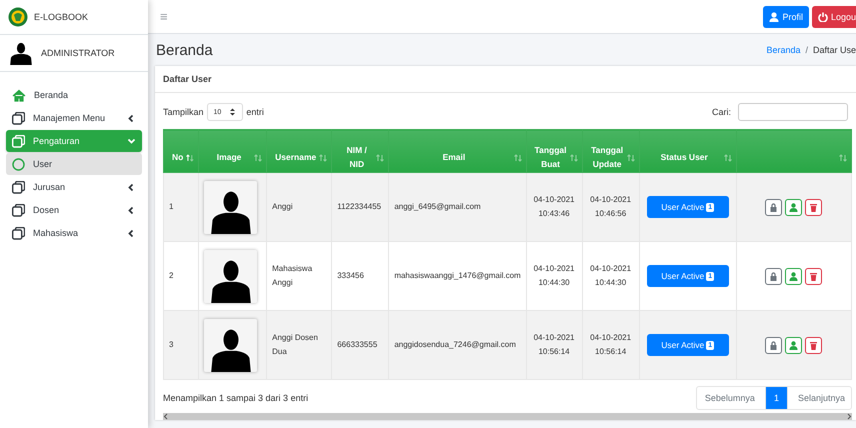 The image size is (856, 428). What do you see at coordinates (505, 79) in the screenshot?
I see `card-title: Daftar User` at bounding box center [505, 79].